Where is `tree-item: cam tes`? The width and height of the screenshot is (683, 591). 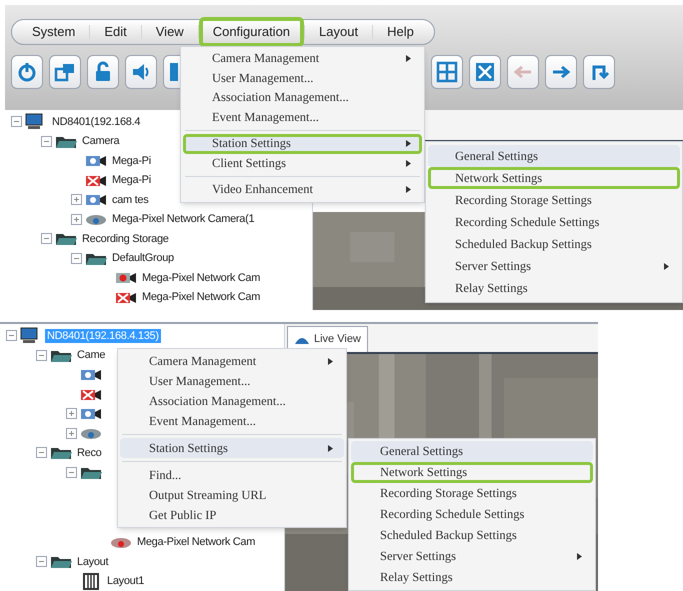 tree-item: cam tes is located at coordinates (130, 199).